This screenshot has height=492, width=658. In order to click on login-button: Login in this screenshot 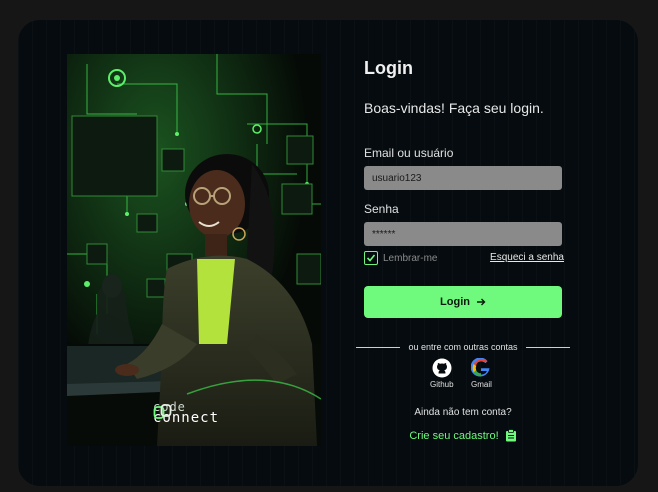, I will do `click(463, 302)`.